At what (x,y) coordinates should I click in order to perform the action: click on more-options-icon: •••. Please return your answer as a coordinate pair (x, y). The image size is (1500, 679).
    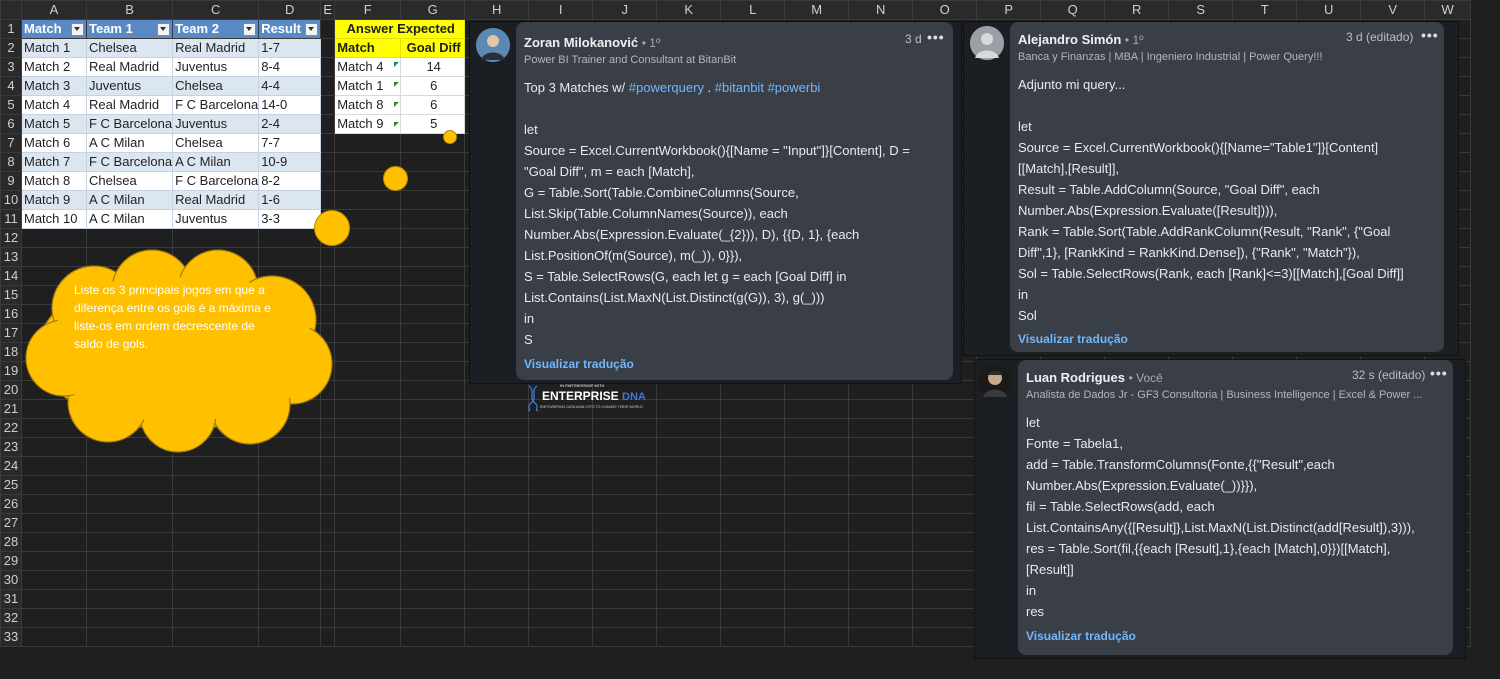
    Looking at the image, I should click on (1439, 373).